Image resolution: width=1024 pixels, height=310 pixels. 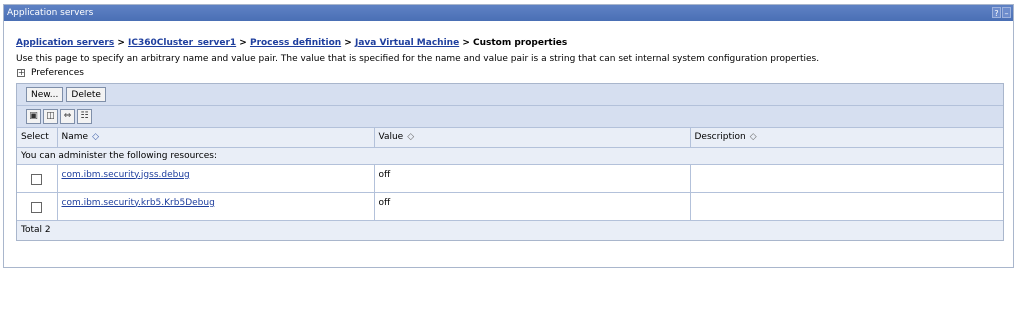 I want to click on clear-filter-icon: ☷, so click(x=84, y=116).